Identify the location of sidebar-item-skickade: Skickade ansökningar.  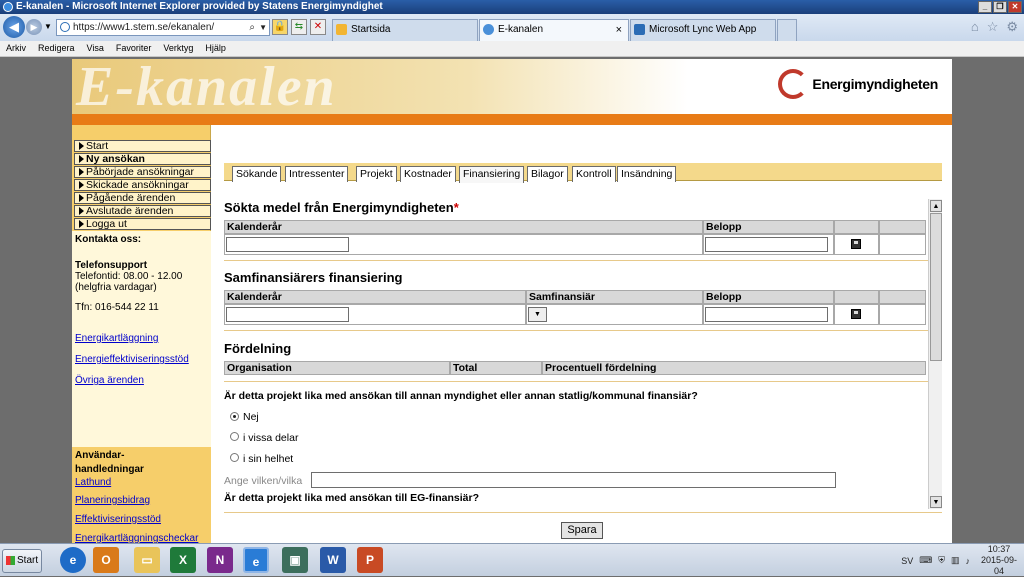
(142, 185).